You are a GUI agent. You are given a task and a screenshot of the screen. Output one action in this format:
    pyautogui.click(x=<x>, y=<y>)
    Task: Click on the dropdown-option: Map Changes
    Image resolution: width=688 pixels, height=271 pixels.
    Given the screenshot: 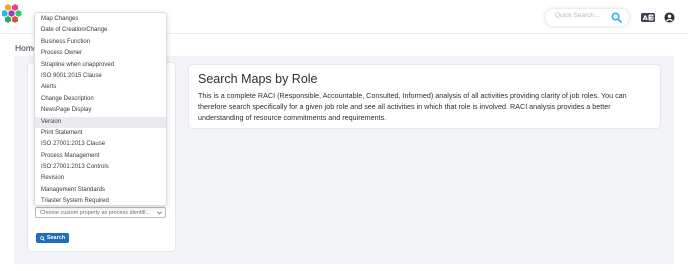 What is the action you would take?
    pyautogui.click(x=100, y=19)
    